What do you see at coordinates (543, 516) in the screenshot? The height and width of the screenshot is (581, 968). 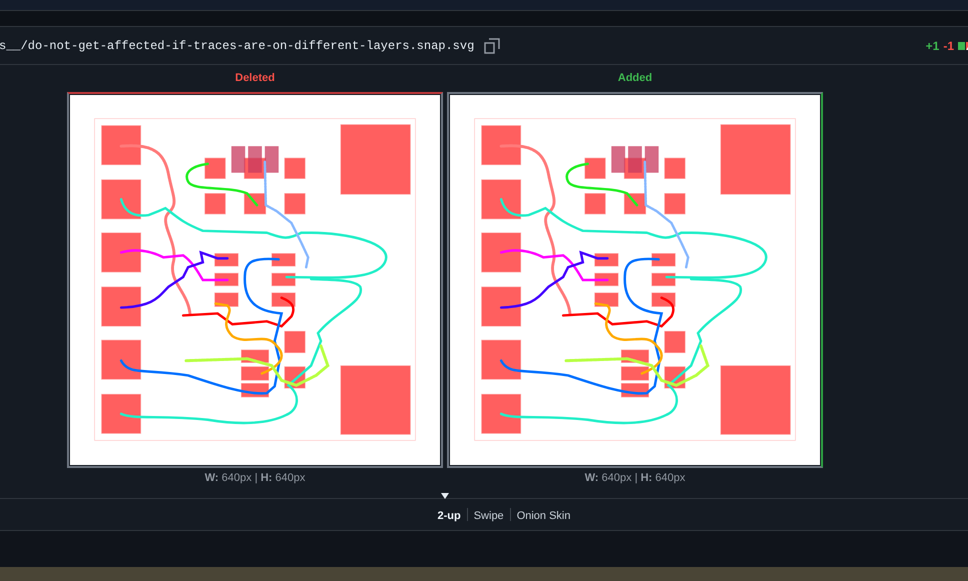 I see `view-mode-tab: Onion Skin` at bounding box center [543, 516].